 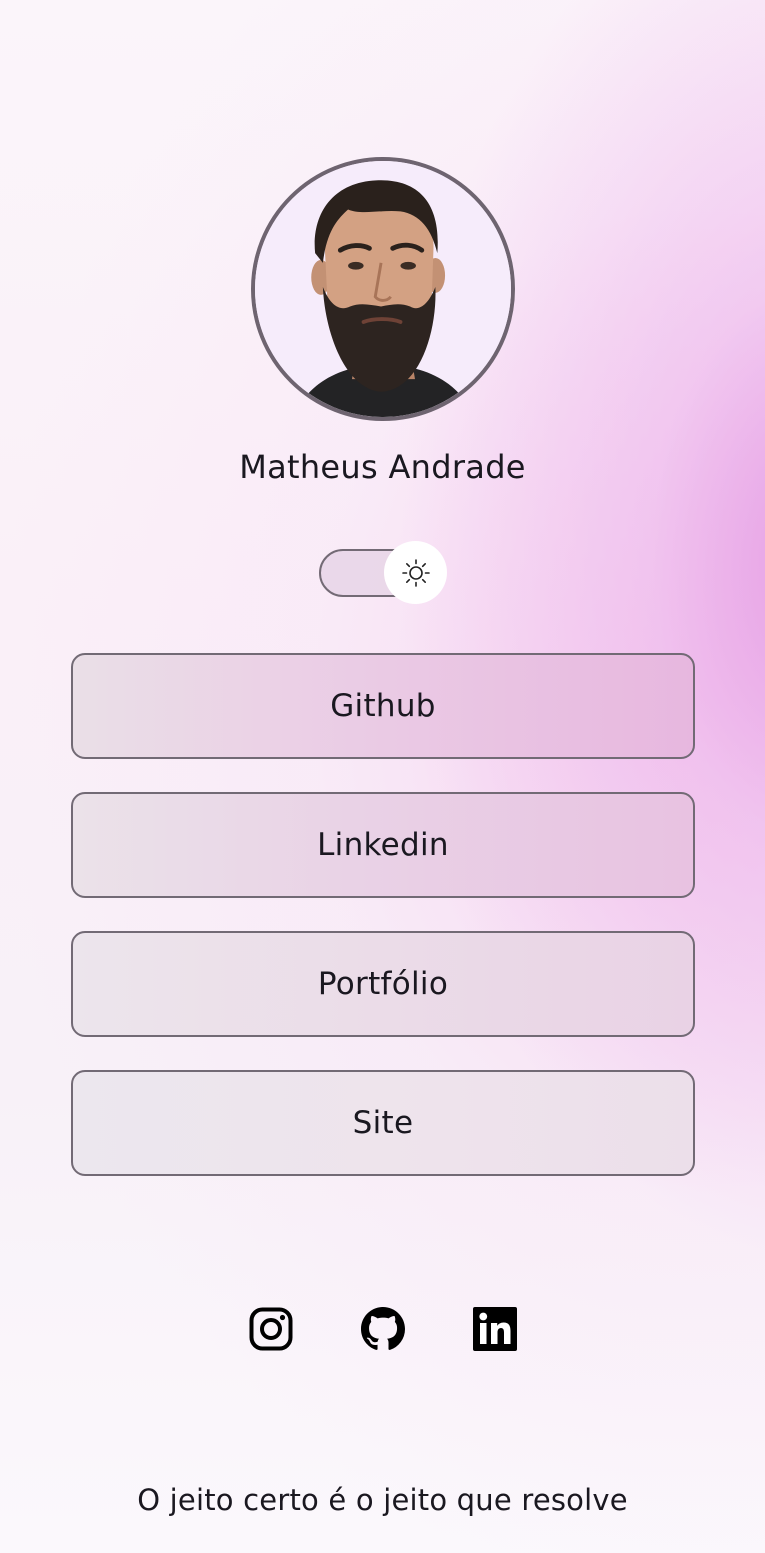 I want to click on instagram-icon, so click(x=271, y=1329).